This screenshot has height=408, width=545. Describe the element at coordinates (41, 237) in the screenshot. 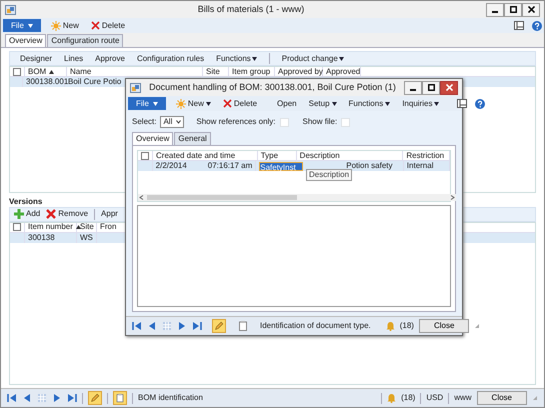

I see `table-cell: 300138` at that location.